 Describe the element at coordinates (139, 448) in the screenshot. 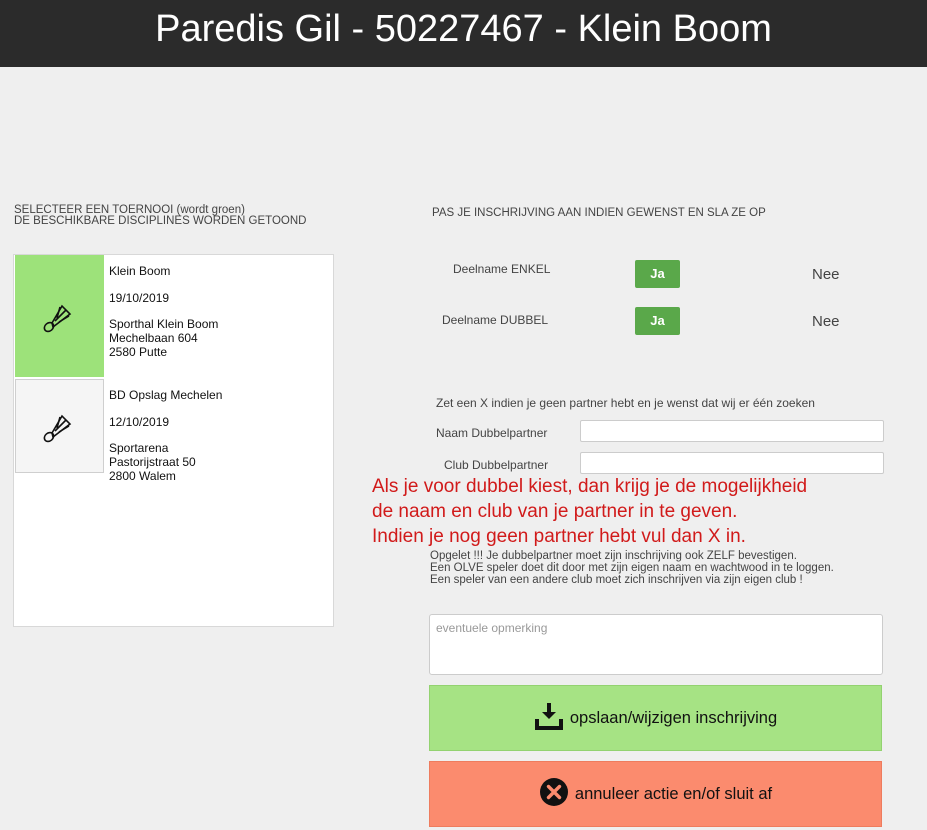

I see `tournament-venue: Sportarena` at that location.